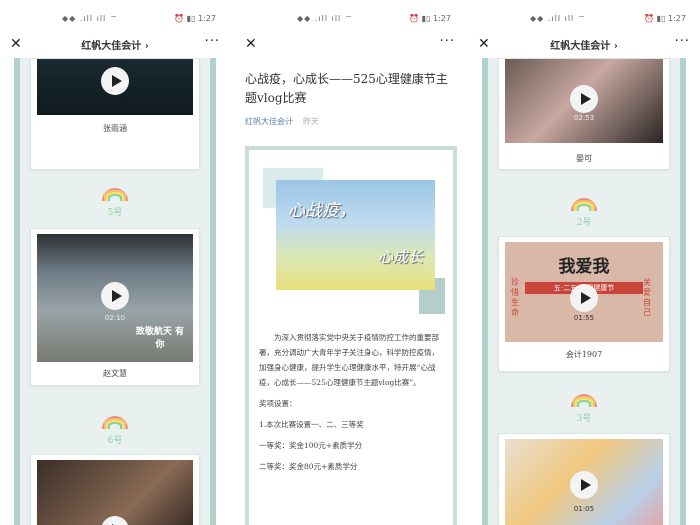 This screenshot has width=700, height=525. I want to click on video-caption: 晏可, so click(584, 158).